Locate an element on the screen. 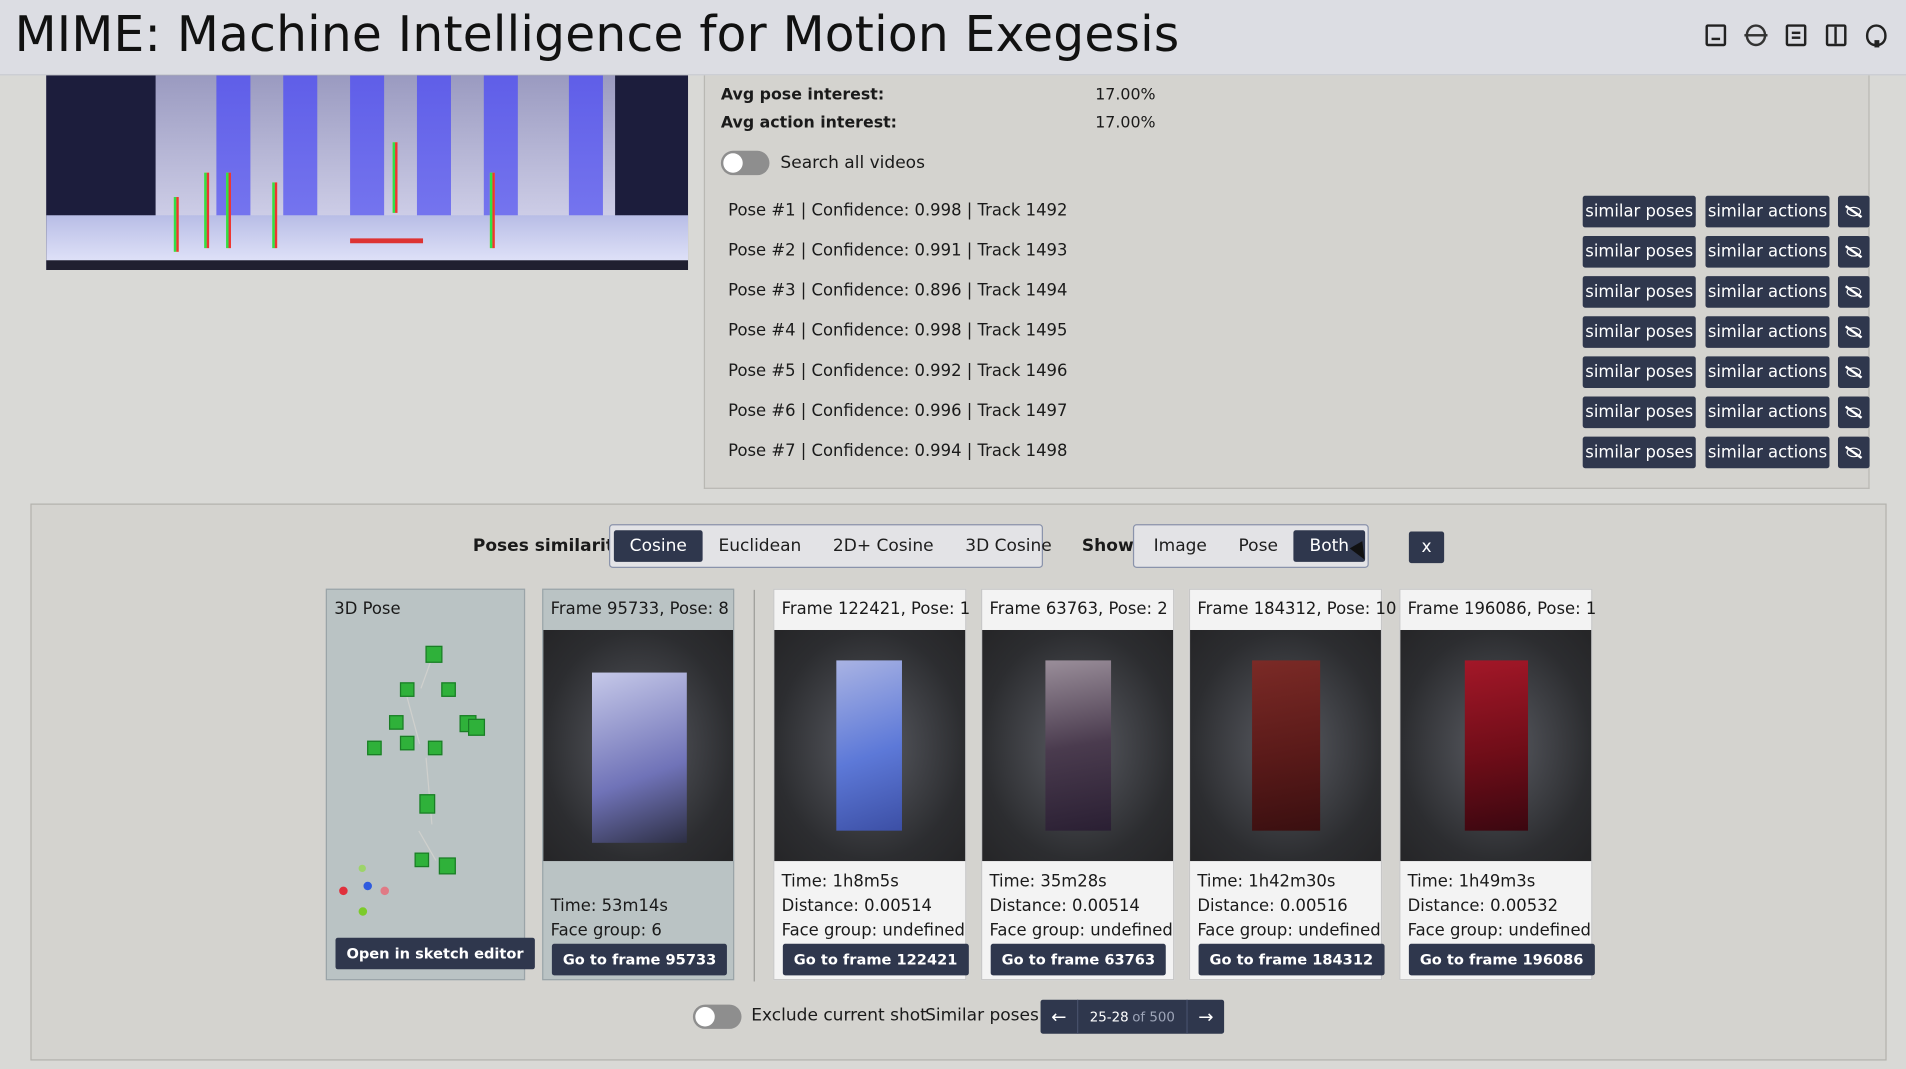  exclude-shot-toggle is located at coordinates (717, 1016).